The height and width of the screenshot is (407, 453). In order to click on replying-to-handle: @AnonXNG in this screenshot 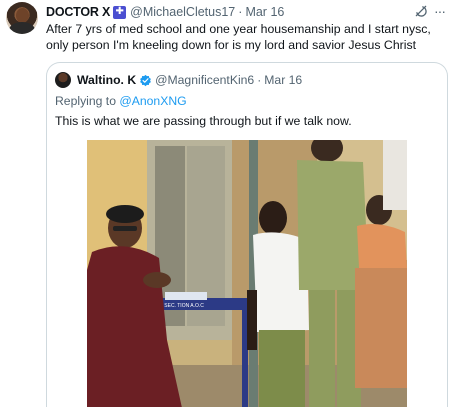, I will do `click(152, 101)`.